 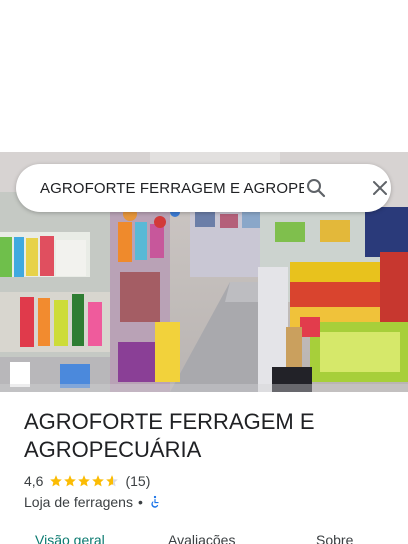 I want to click on wheelchair-icon, so click(x=155, y=502).